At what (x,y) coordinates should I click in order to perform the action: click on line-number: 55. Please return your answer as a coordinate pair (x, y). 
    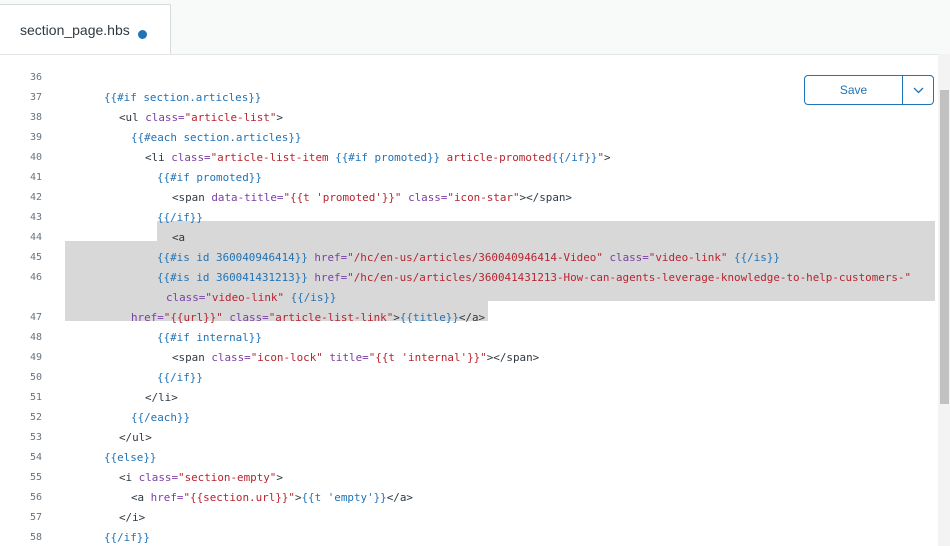
    Looking at the image, I should click on (35, 477).